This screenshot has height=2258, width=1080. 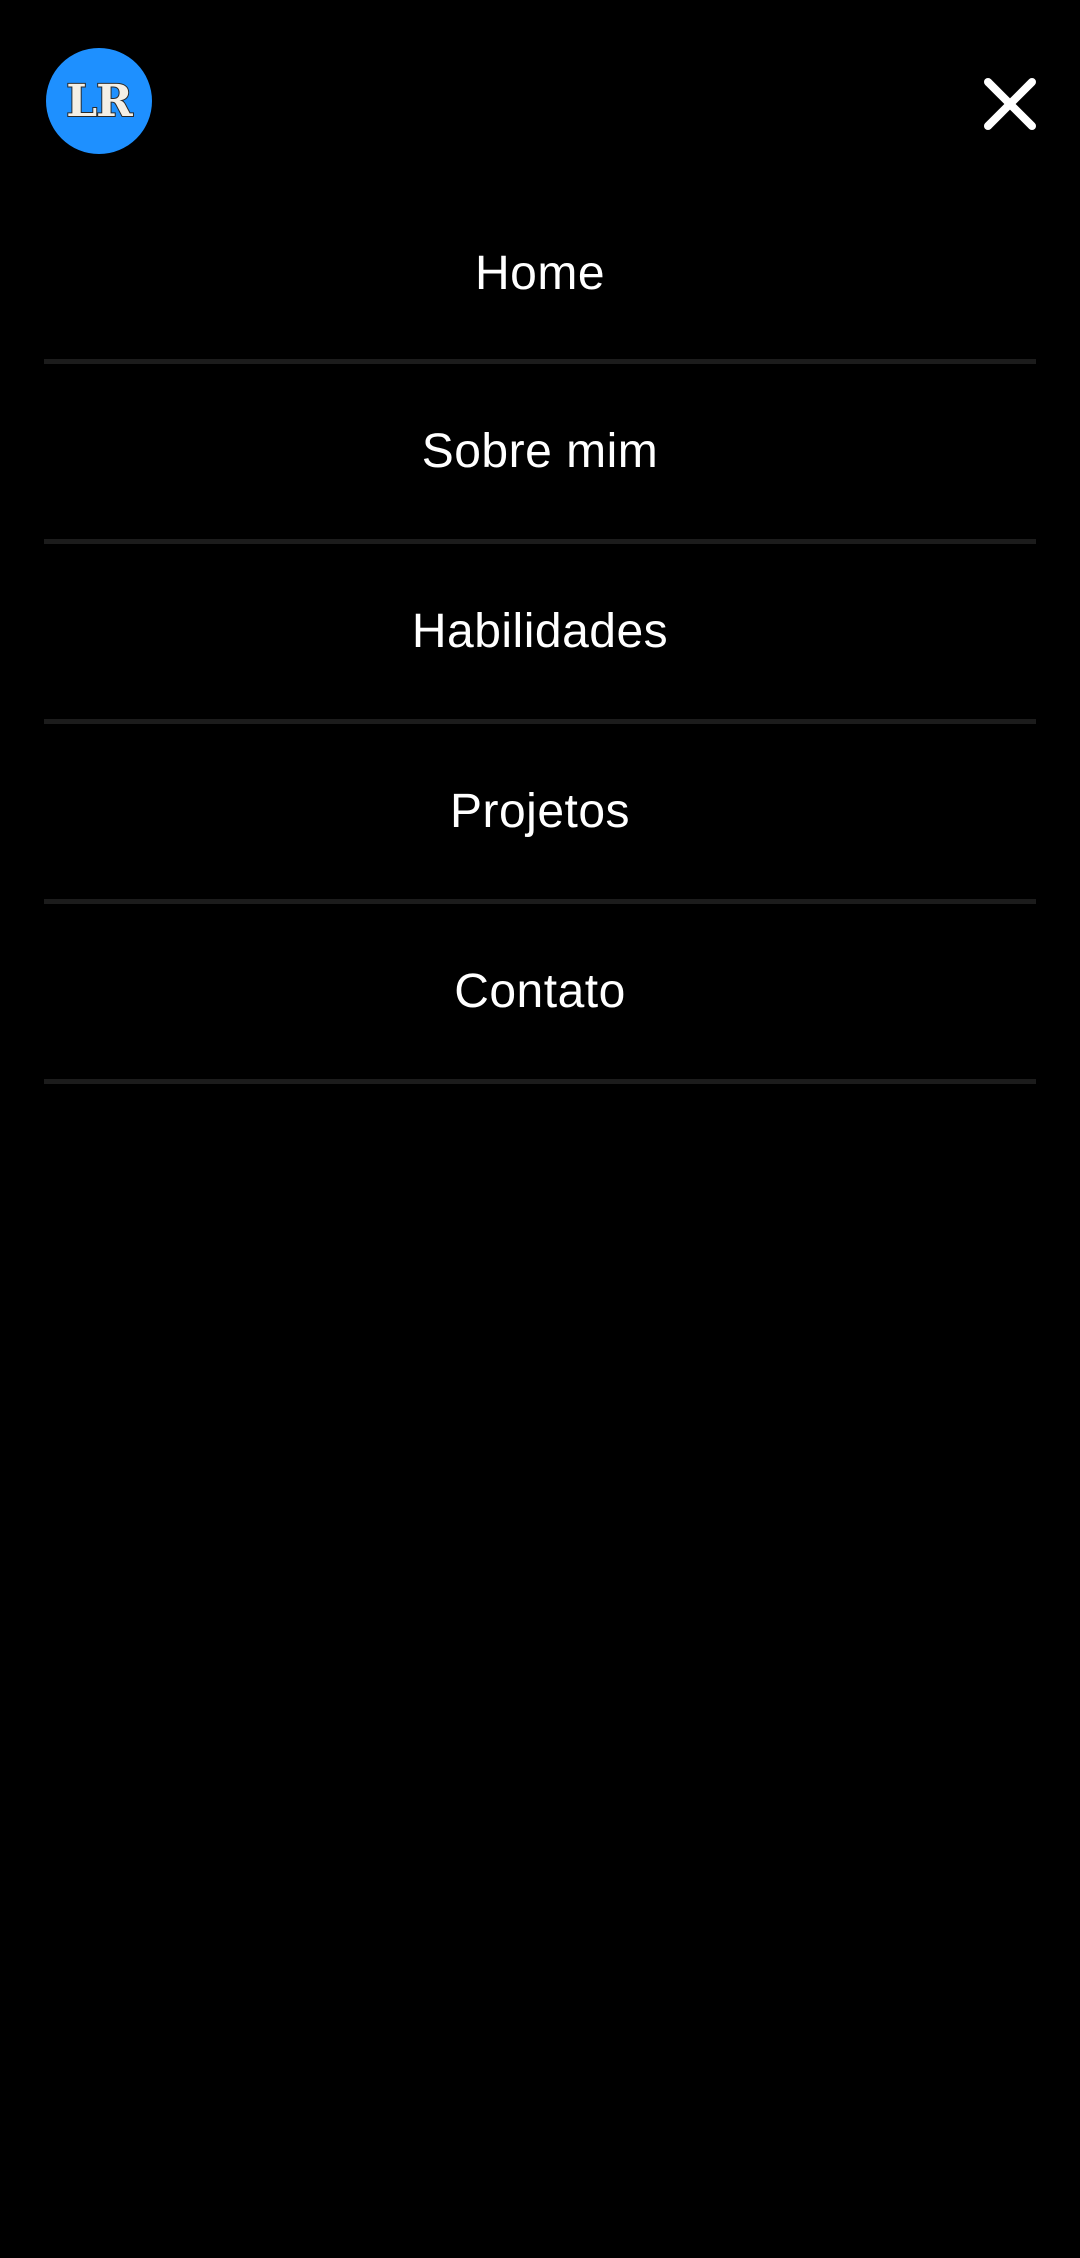 I want to click on nav-item-habilidades: Habilidades, so click(x=540, y=634).